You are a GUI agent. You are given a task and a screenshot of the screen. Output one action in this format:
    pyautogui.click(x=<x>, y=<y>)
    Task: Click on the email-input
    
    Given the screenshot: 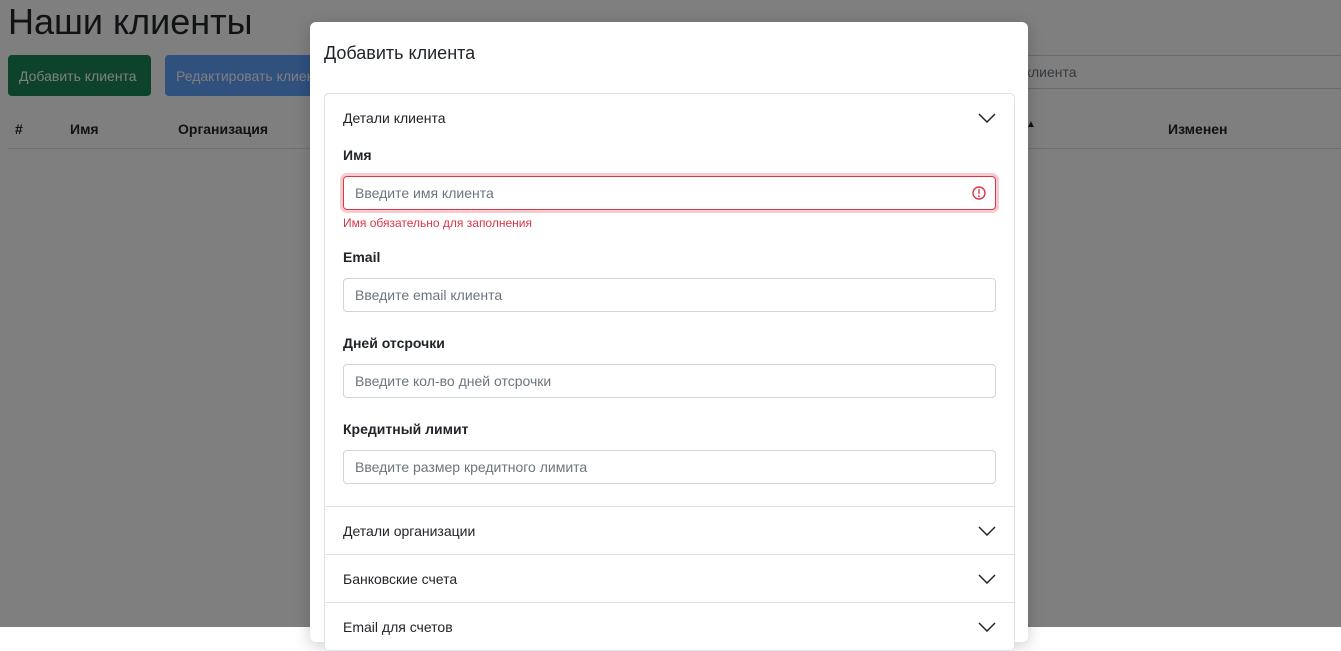 What is the action you would take?
    pyautogui.click(x=669, y=295)
    